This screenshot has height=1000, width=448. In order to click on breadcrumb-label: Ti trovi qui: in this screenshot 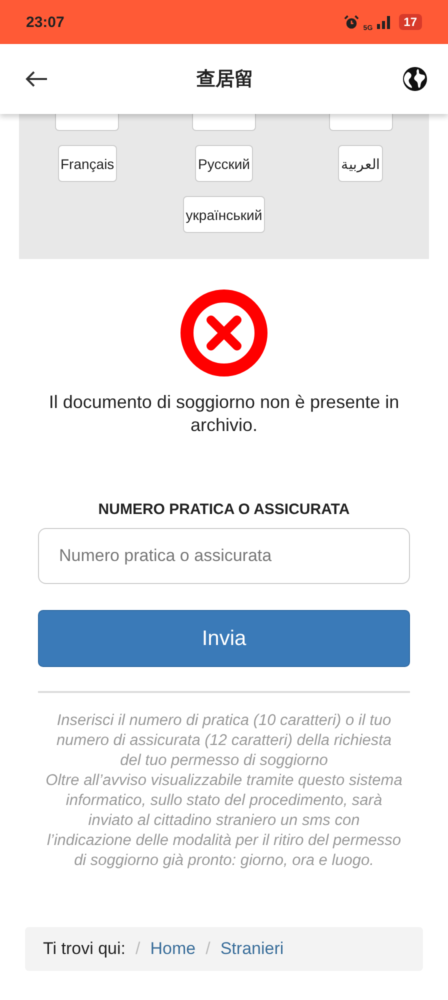, I will do `click(84, 949)`.